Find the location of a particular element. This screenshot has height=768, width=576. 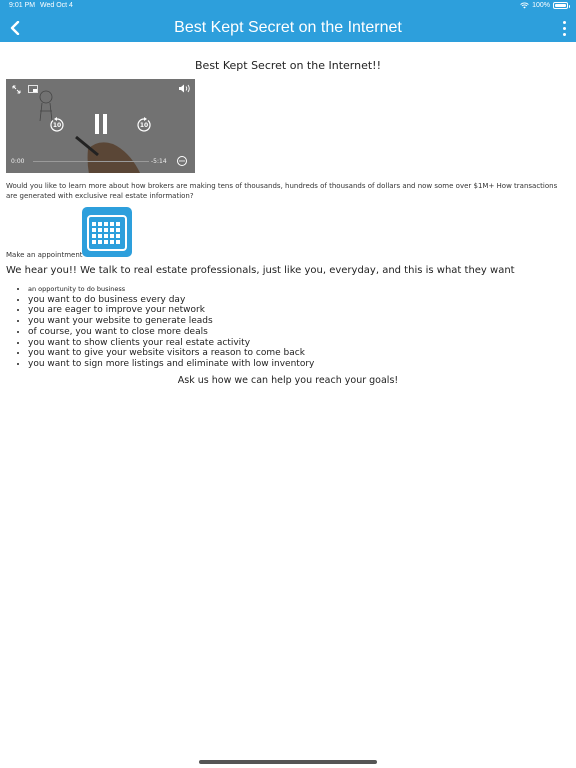

more-dots-icon is located at coordinates (564, 22).